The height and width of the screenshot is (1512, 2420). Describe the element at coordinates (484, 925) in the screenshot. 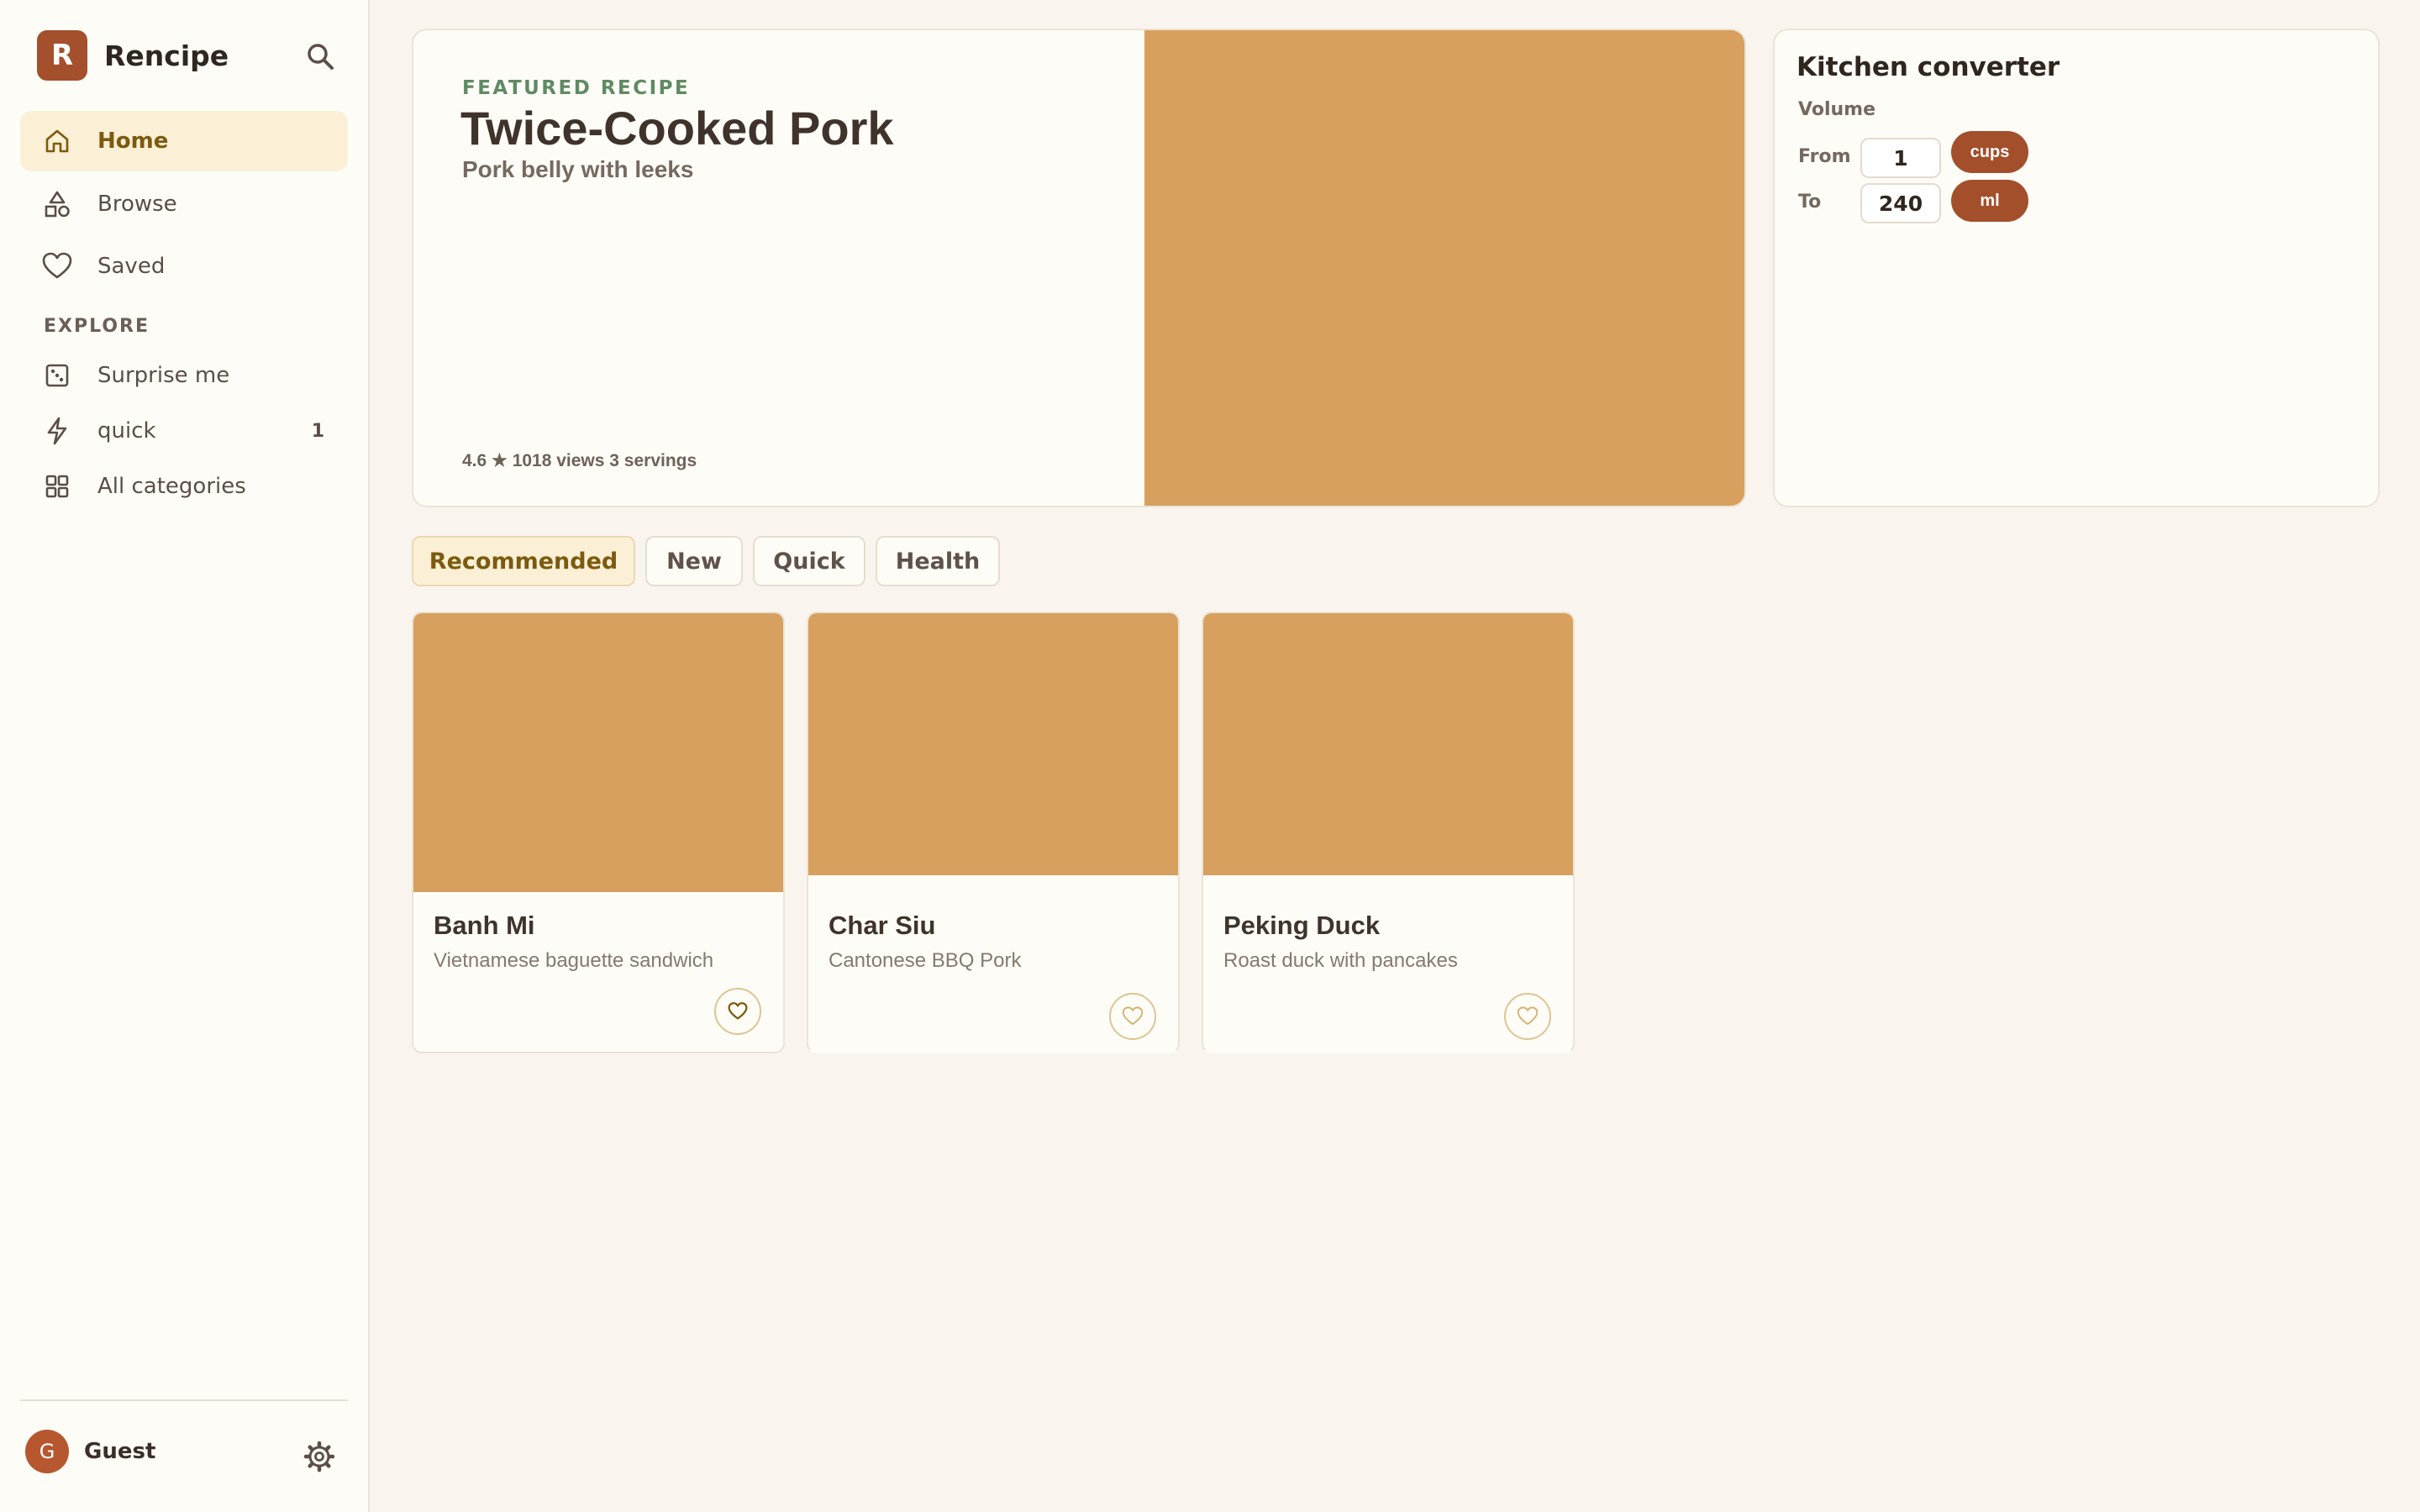

I see `recipe-title: Banh Mi` at that location.